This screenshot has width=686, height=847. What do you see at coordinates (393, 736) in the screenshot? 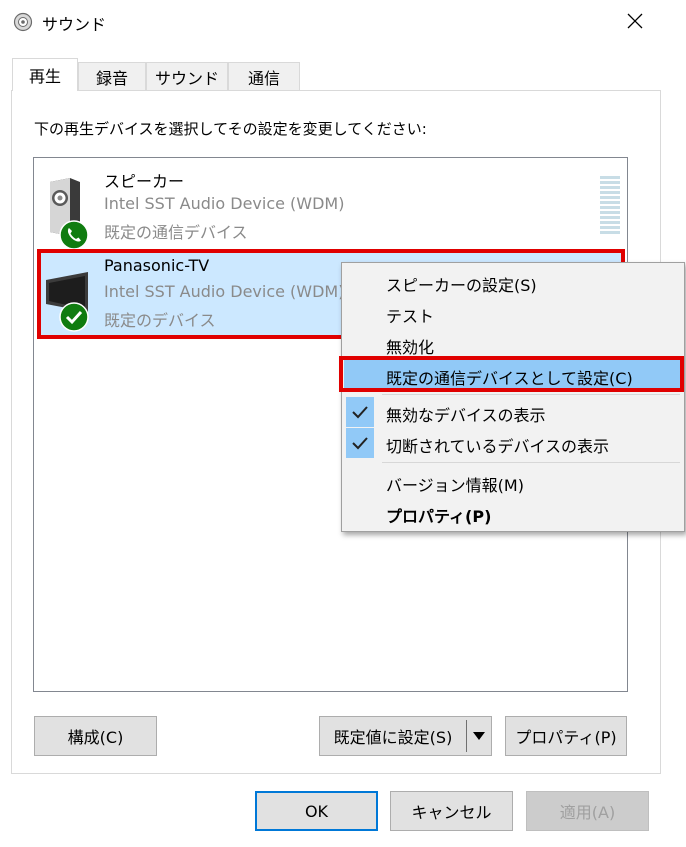
I see `set-default-button: 既定値に設定(S)` at bounding box center [393, 736].